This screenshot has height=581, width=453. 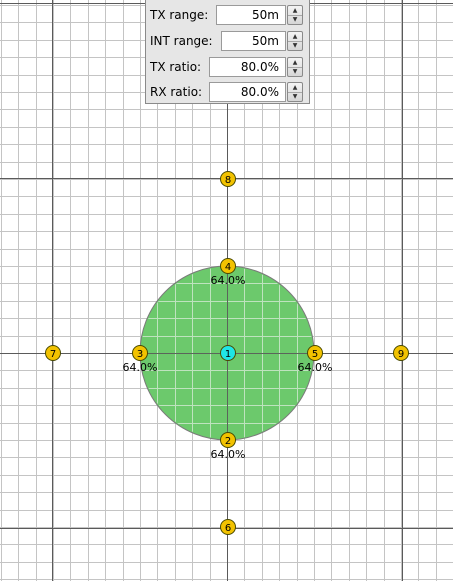 I want to click on tx-ratio-row: TX ratio: 80.0% ▲ ▼, so click(x=228, y=67).